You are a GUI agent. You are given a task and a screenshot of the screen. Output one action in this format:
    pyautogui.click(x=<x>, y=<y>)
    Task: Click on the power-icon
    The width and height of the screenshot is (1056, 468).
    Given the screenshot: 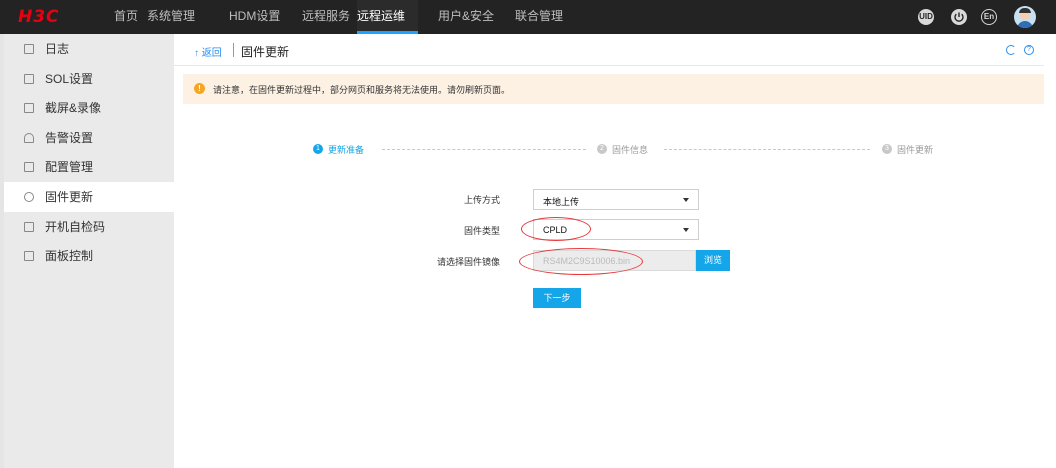 What is the action you would take?
    pyautogui.click(x=959, y=17)
    